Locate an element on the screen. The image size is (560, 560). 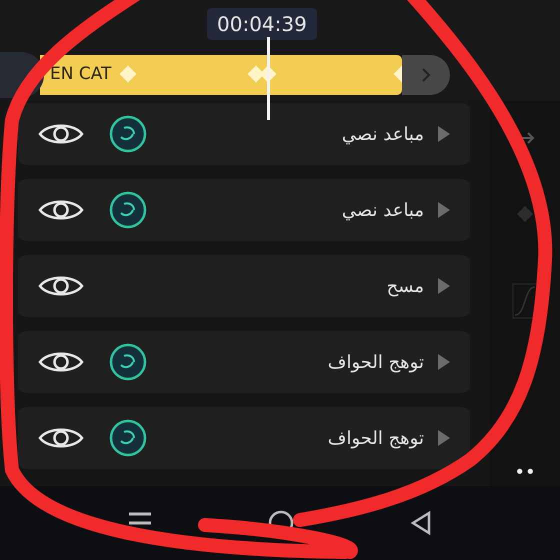
chevron-right-icon is located at coordinates (426, 75).